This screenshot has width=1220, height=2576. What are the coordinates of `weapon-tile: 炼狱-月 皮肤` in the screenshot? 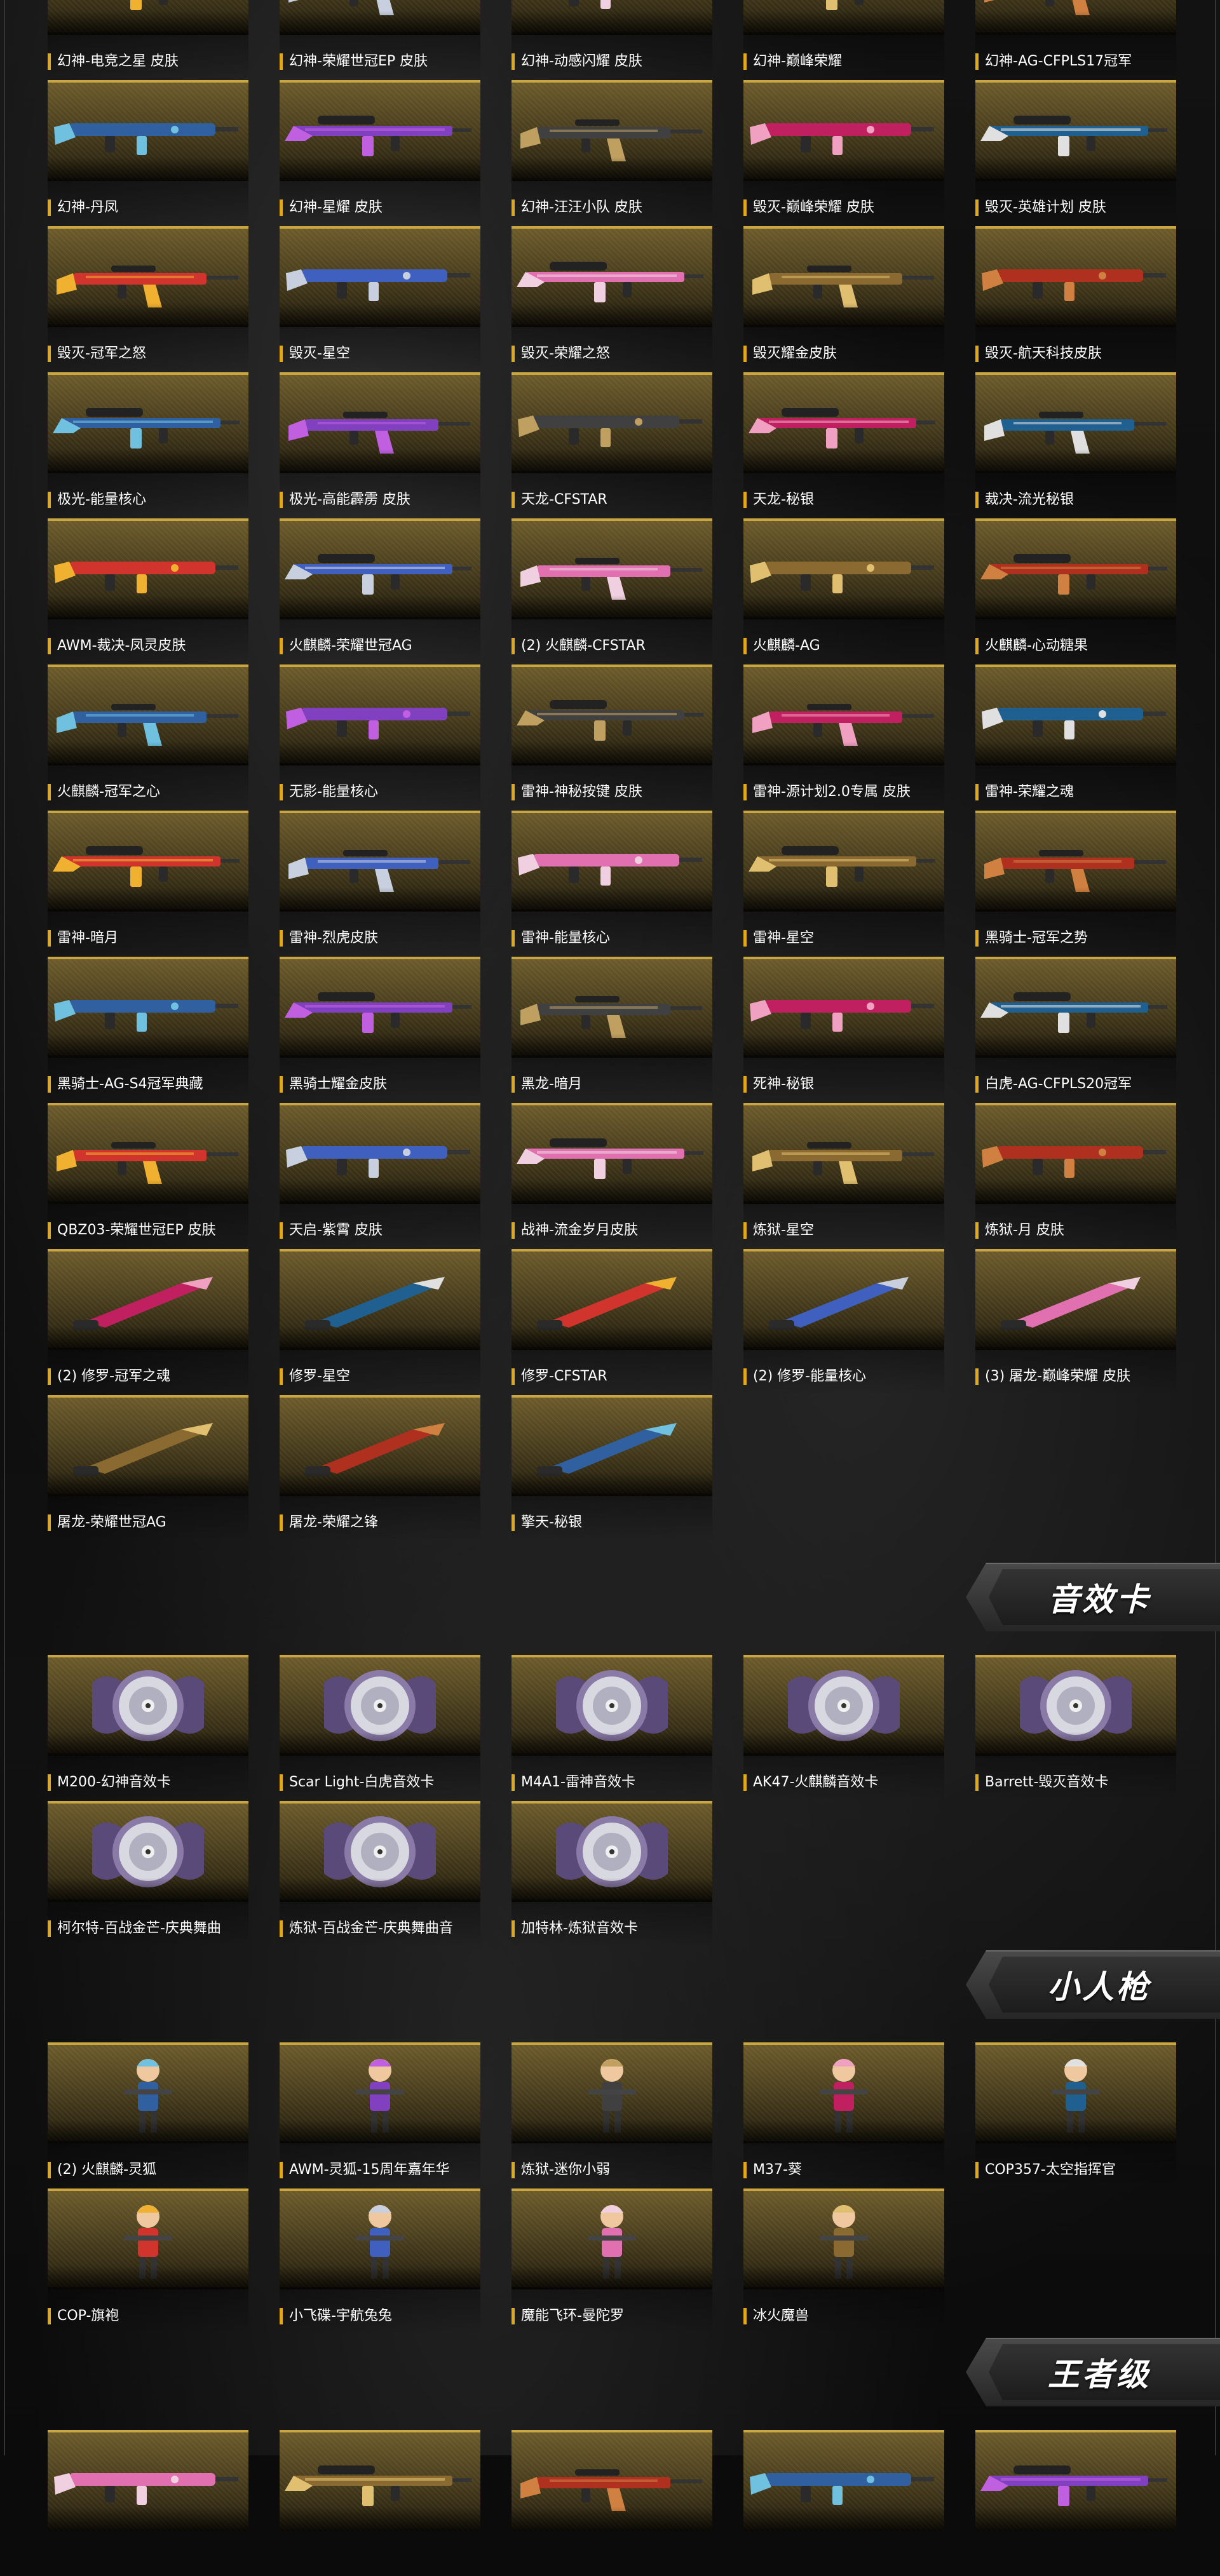 It's located at (1075, 1176).